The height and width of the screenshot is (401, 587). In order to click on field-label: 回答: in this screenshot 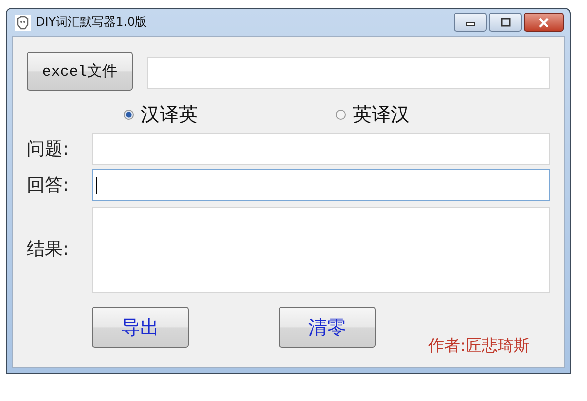, I will do `click(48, 185)`.